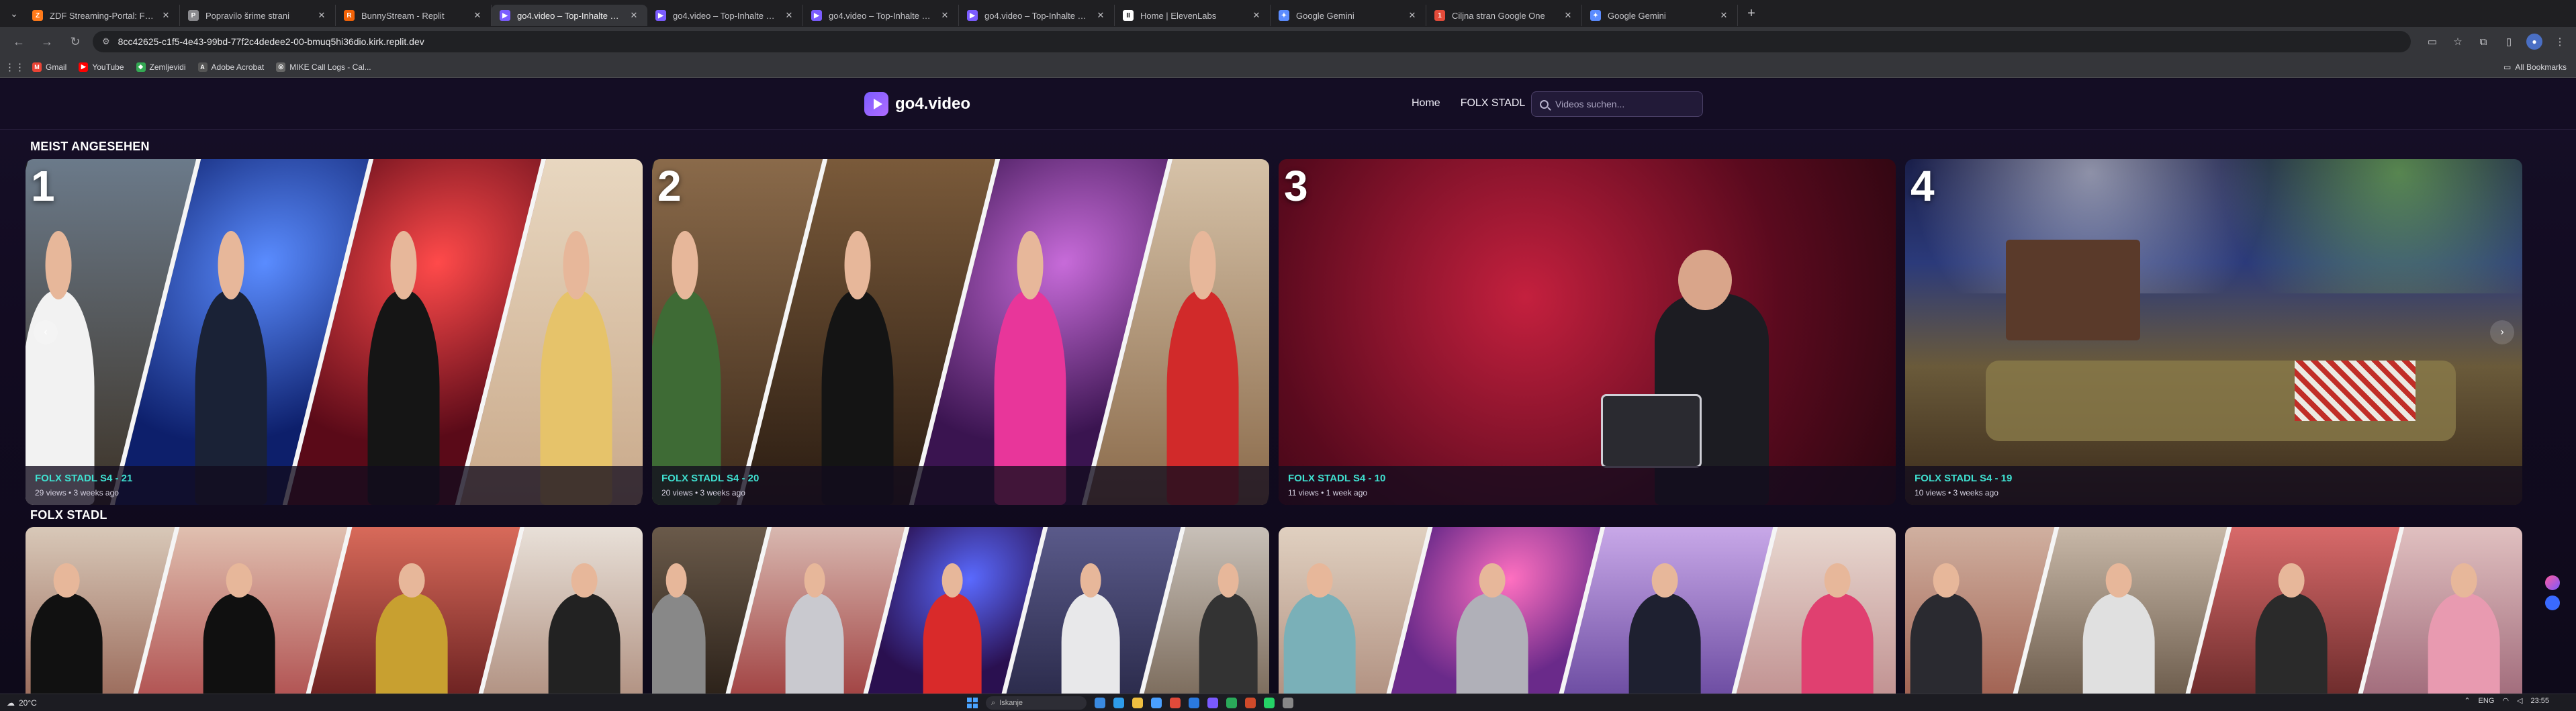 The height and width of the screenshot is (711, 2576). What do you see at coordinates (2552, 582) in the screenshot?
I see `floating-widget-icon` at bounding box center [2552, 582].